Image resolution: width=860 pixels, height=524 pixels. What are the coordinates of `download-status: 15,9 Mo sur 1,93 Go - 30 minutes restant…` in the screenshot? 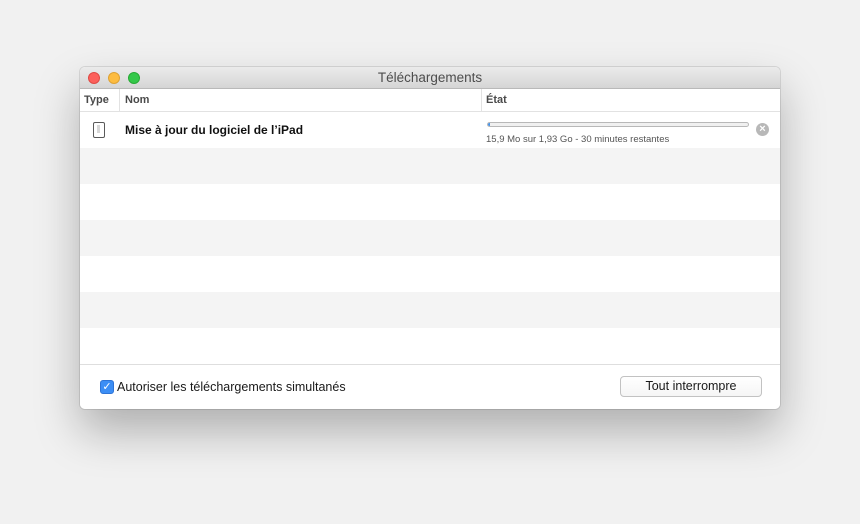 It's located at (578, 139).